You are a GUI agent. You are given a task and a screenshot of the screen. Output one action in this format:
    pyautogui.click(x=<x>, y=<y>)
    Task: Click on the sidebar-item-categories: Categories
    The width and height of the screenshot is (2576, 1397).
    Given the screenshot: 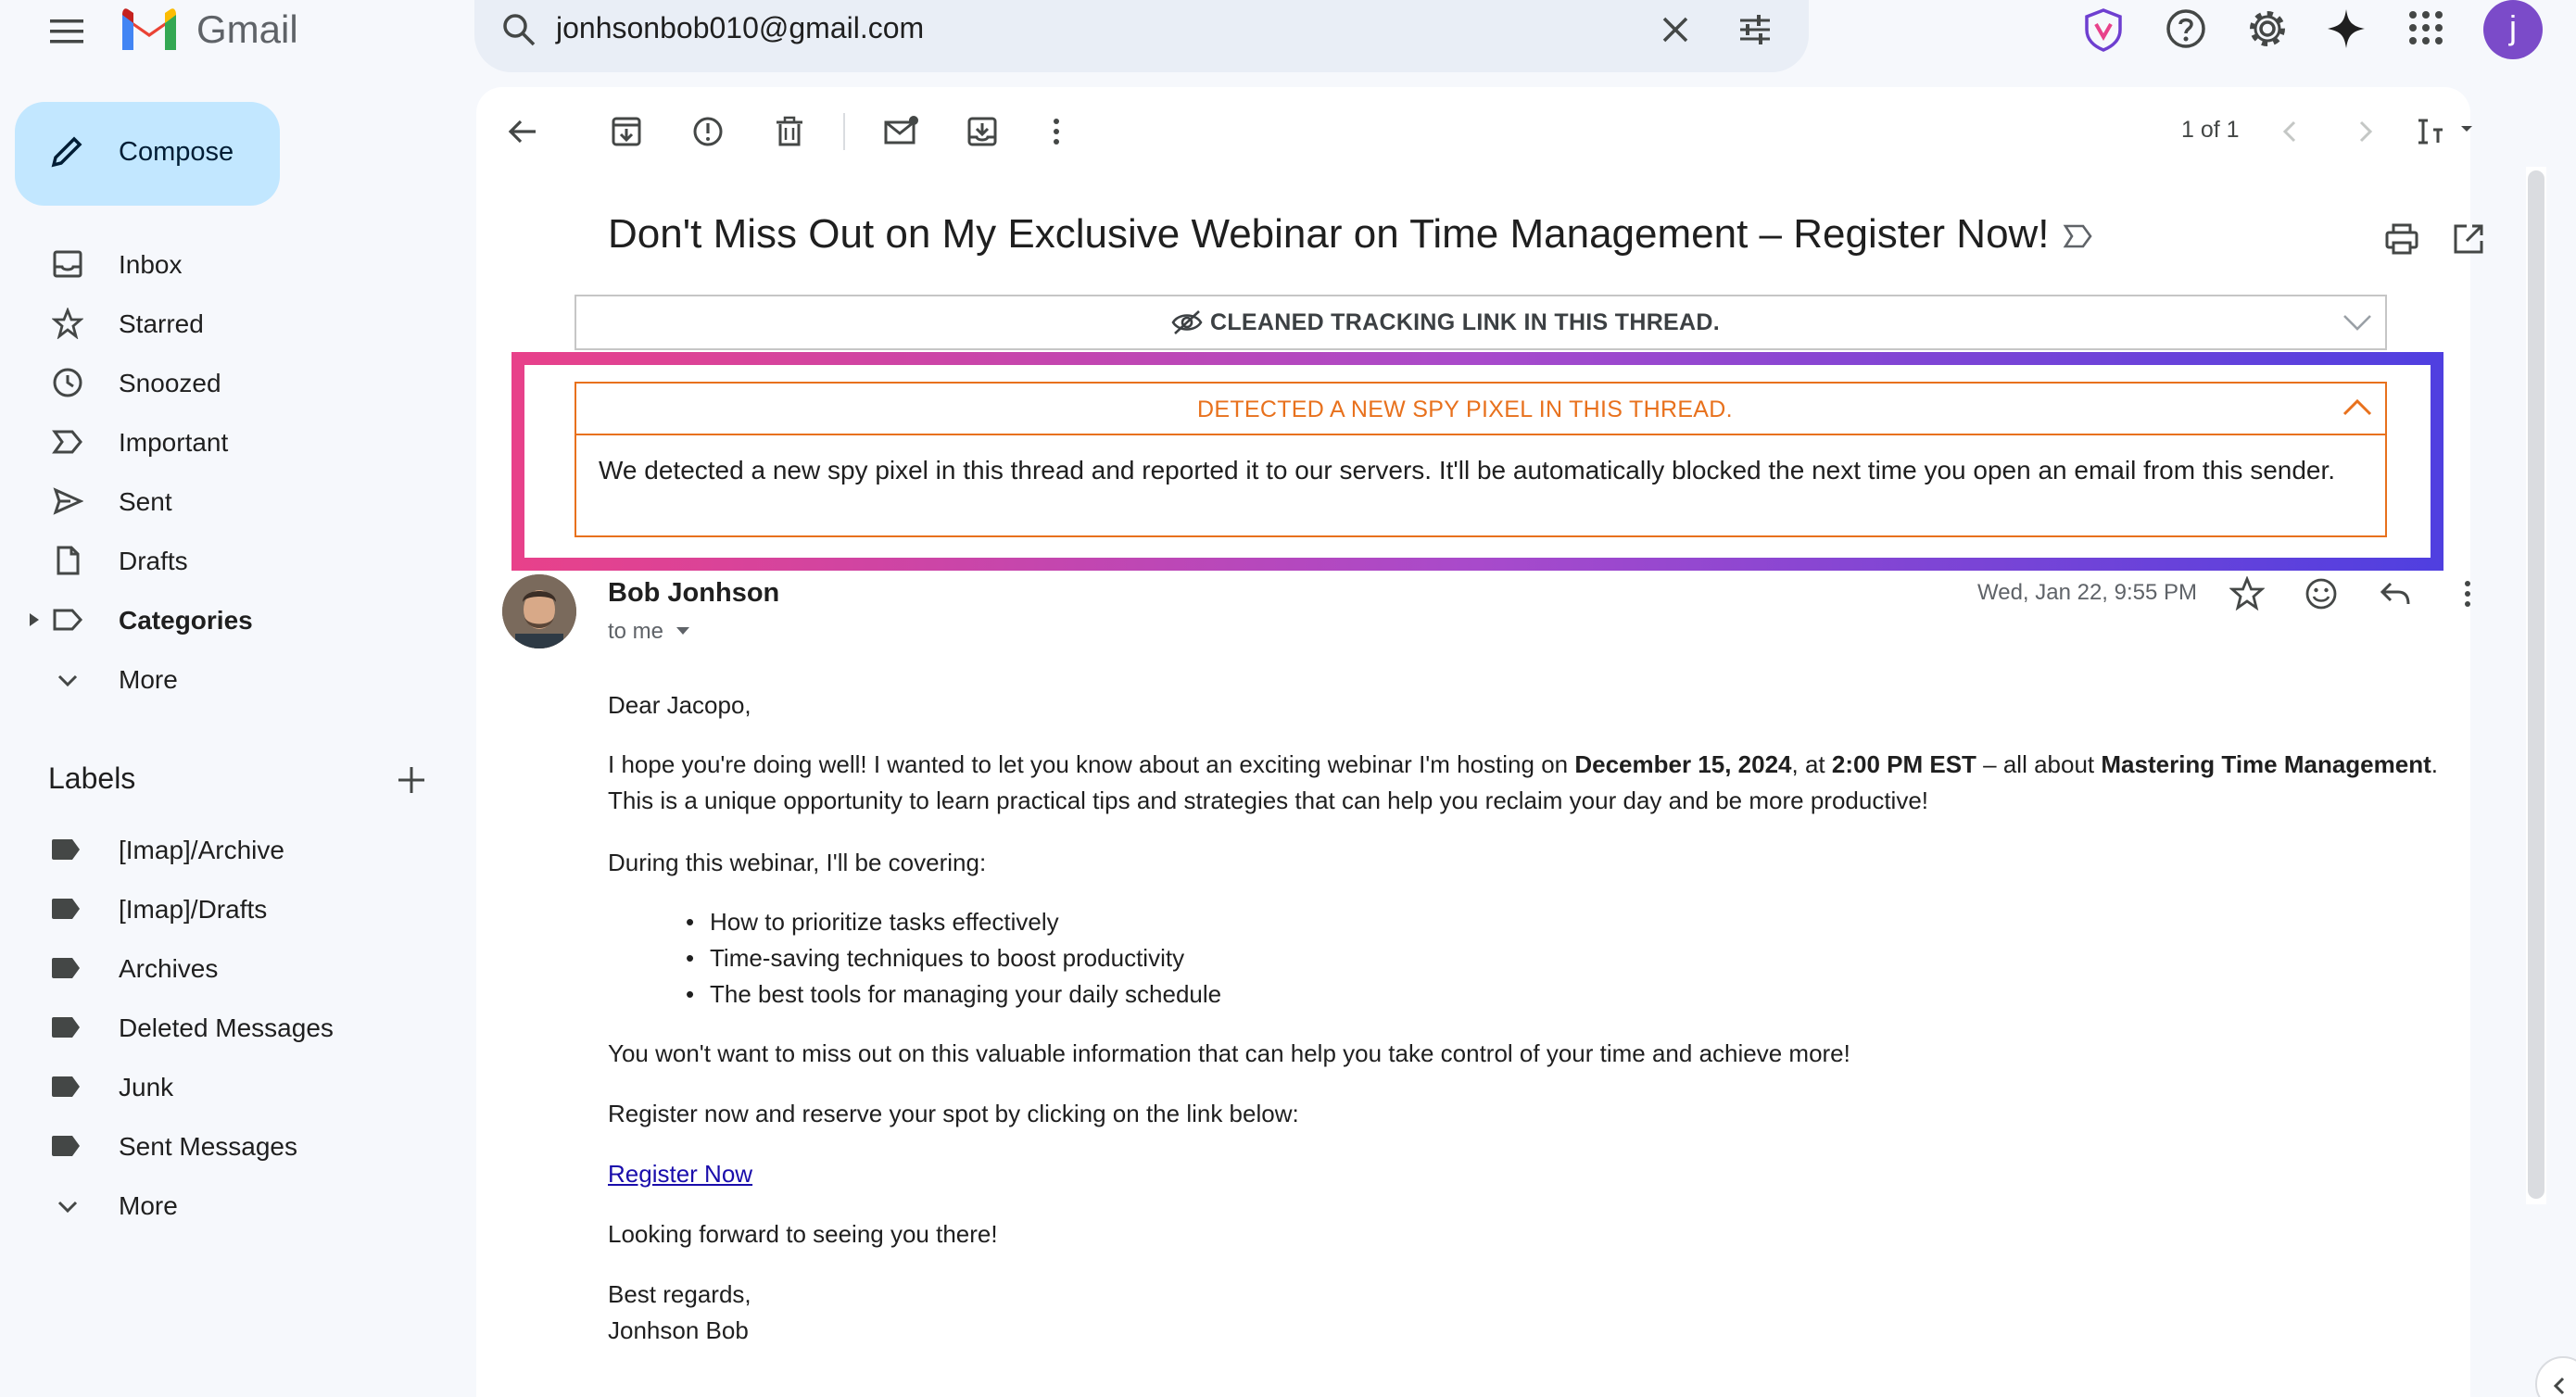 What is the action you would take?
    pyautogui.click(x=186, y=621)
    